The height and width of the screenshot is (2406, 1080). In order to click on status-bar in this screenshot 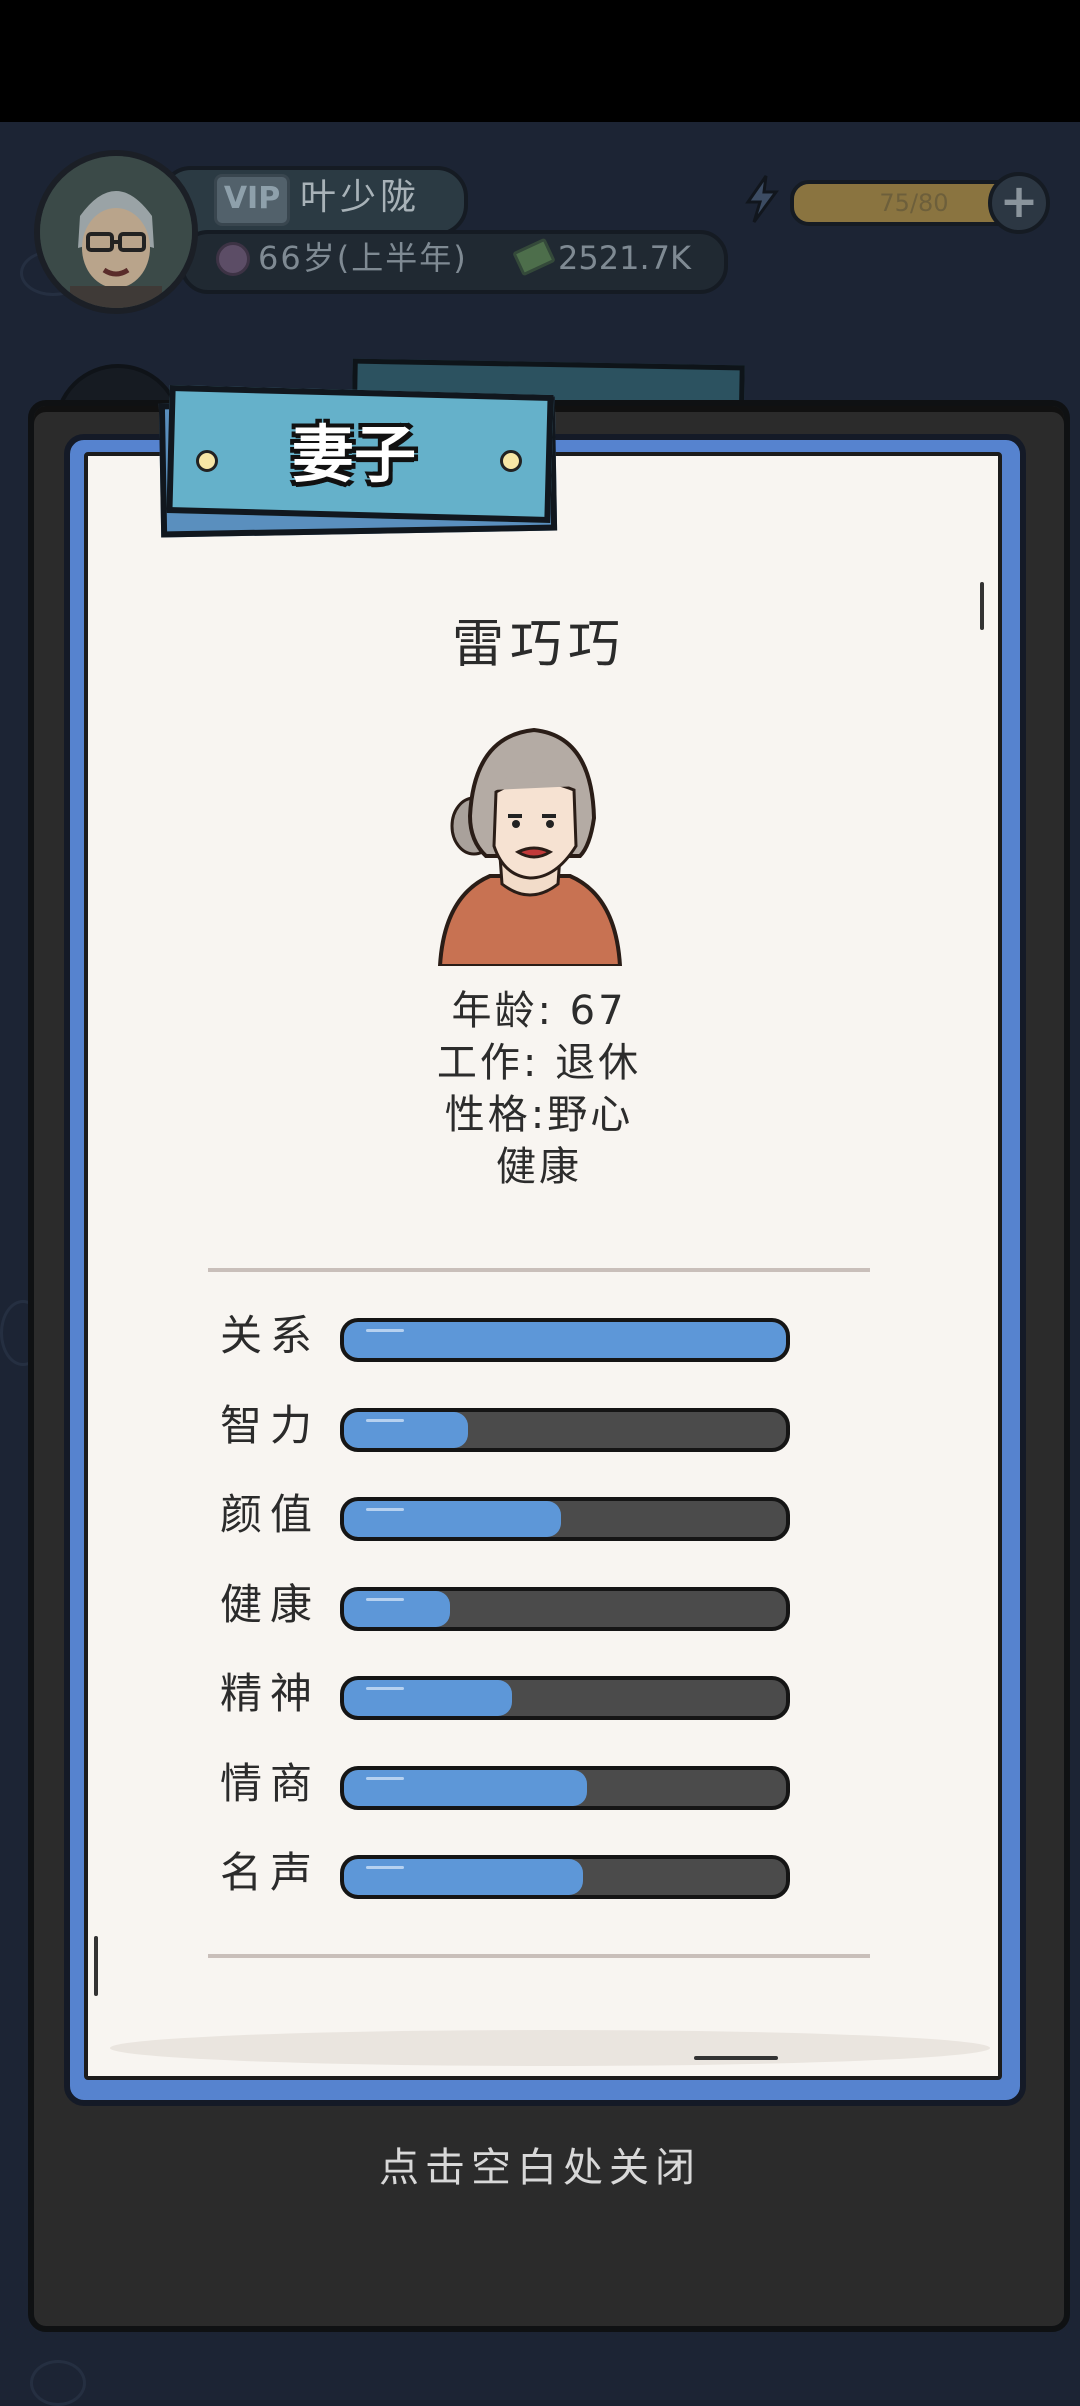, I will do `click(540, 61)`.